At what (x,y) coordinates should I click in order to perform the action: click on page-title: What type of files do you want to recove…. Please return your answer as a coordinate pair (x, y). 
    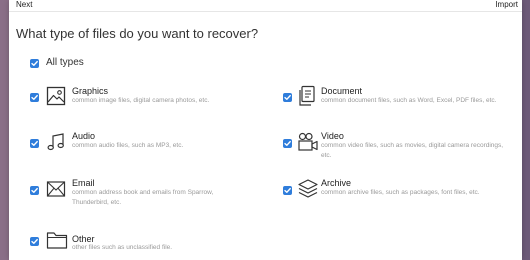
    Looking at the image, I should click on (137, 33).